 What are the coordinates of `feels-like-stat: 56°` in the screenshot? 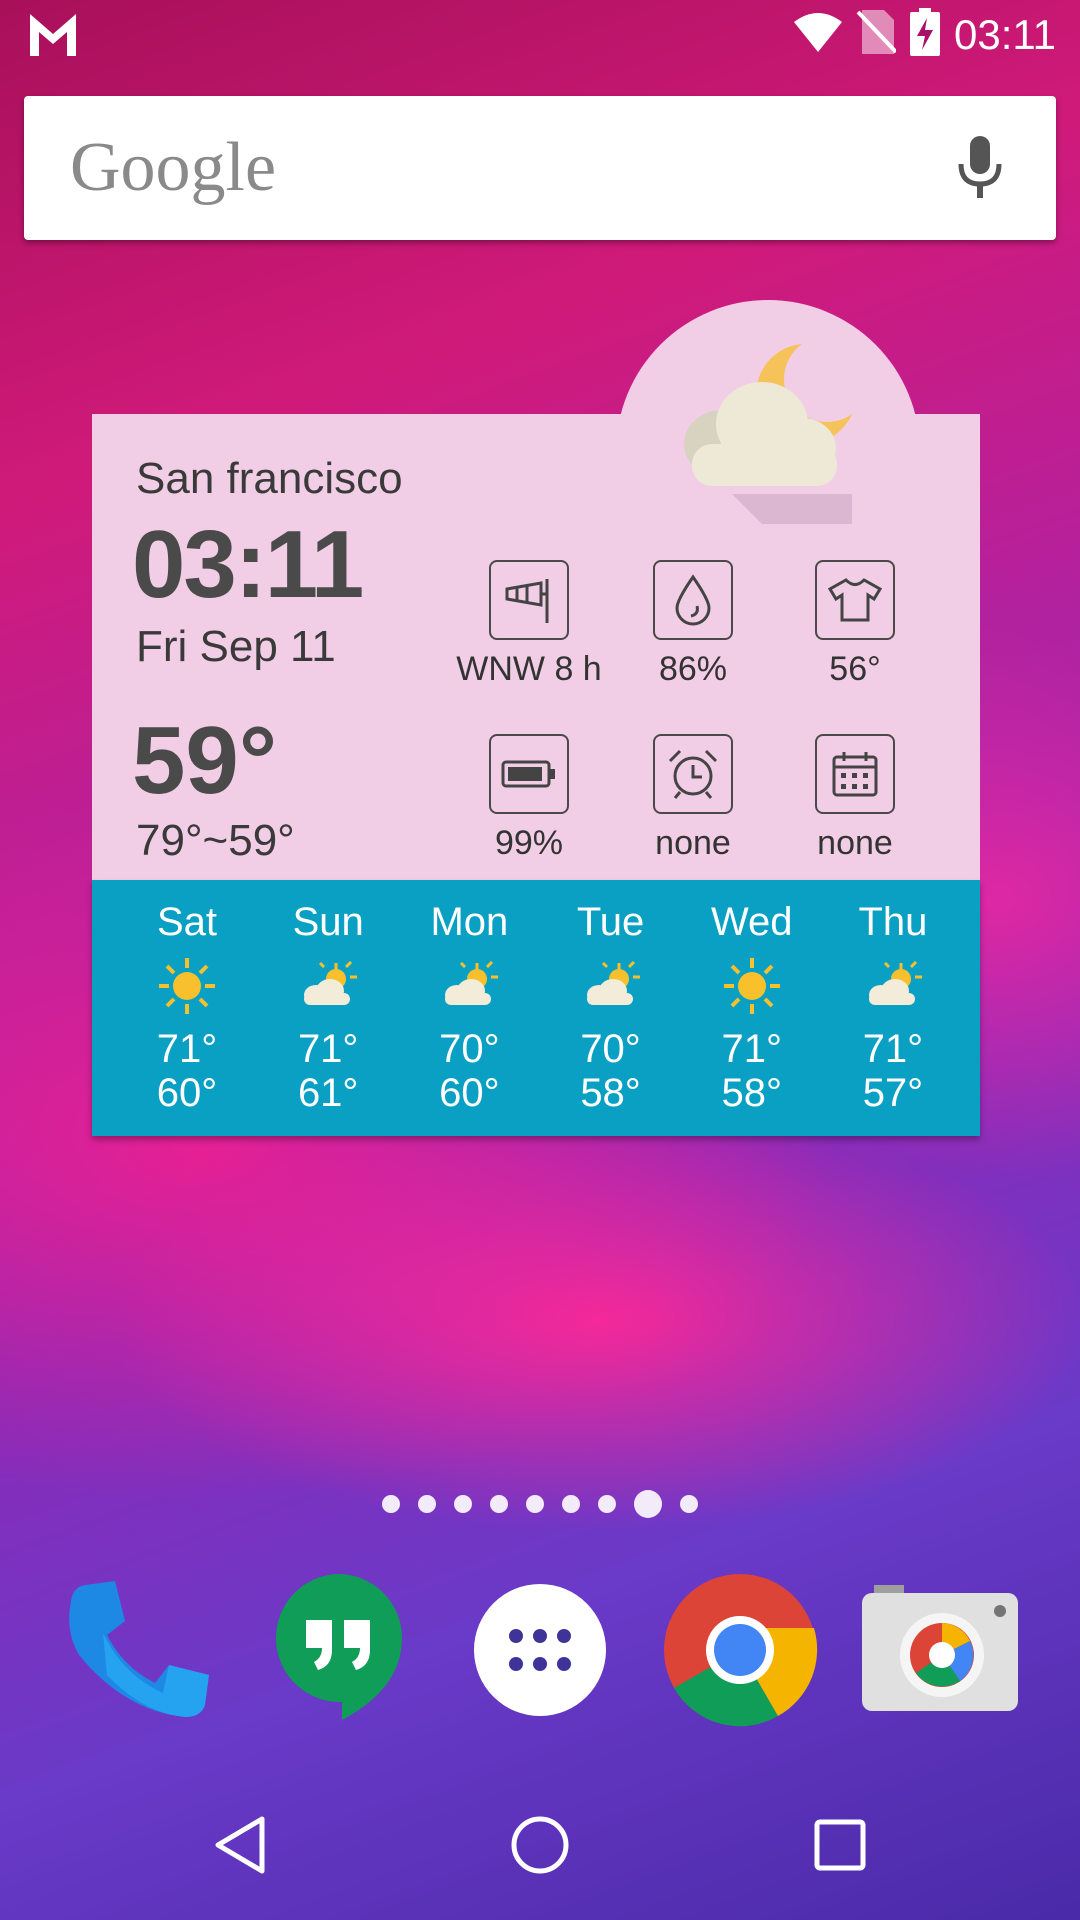 It's located at (855, 624).